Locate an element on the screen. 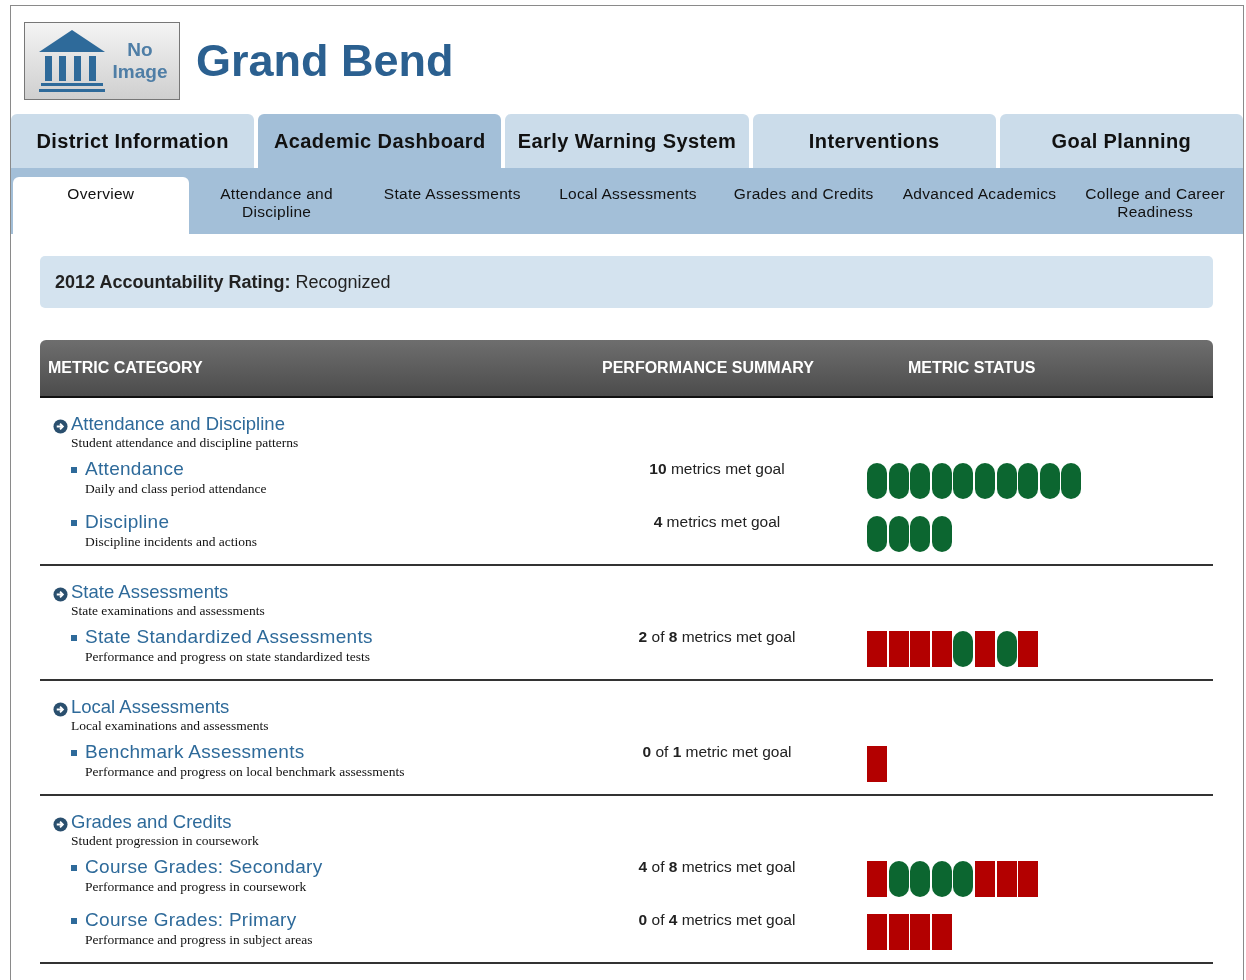  category-description: Student attendance and discipline patterns is located at coordinates (185, 443).